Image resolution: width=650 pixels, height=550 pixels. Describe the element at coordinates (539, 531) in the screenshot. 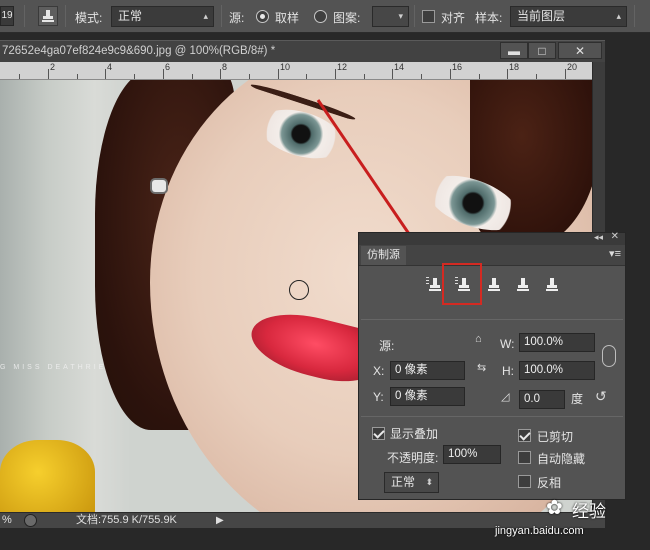

I see `watermark-url: jingyan.baidu.com` at that location.